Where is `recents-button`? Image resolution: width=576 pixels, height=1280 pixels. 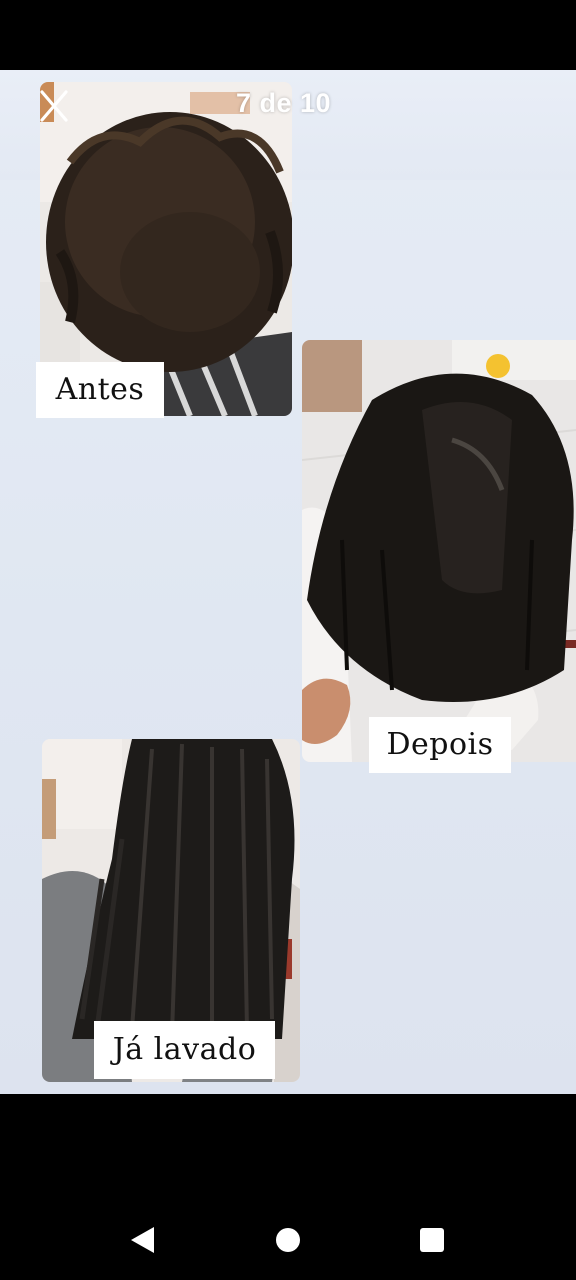 recents-button is located at coordinates (432, 1240).